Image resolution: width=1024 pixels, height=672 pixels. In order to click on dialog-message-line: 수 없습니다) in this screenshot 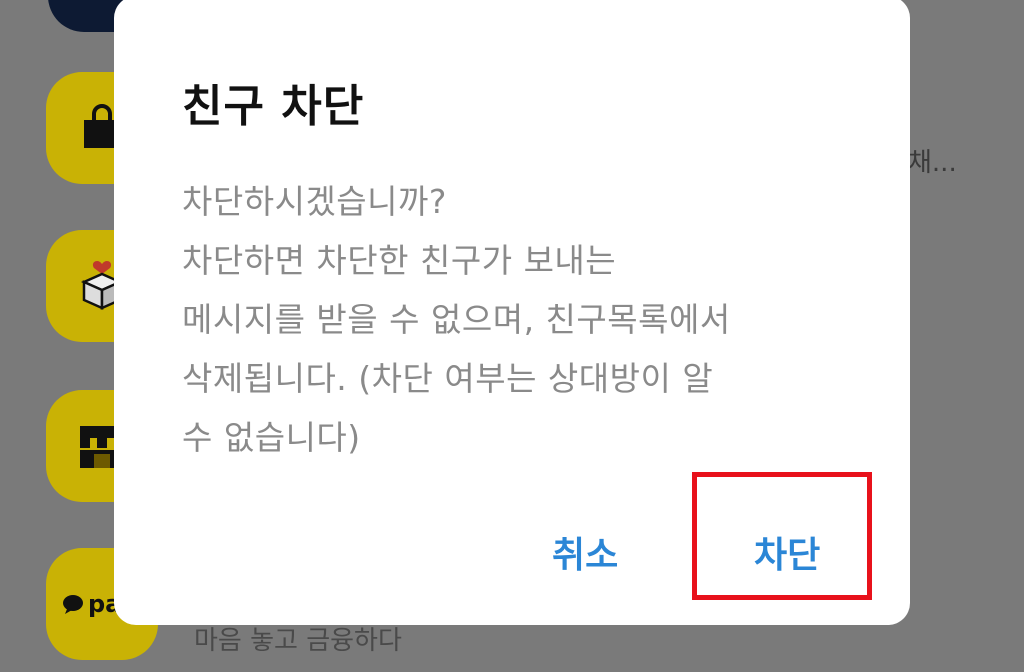, I will do `click(271, 437)`.